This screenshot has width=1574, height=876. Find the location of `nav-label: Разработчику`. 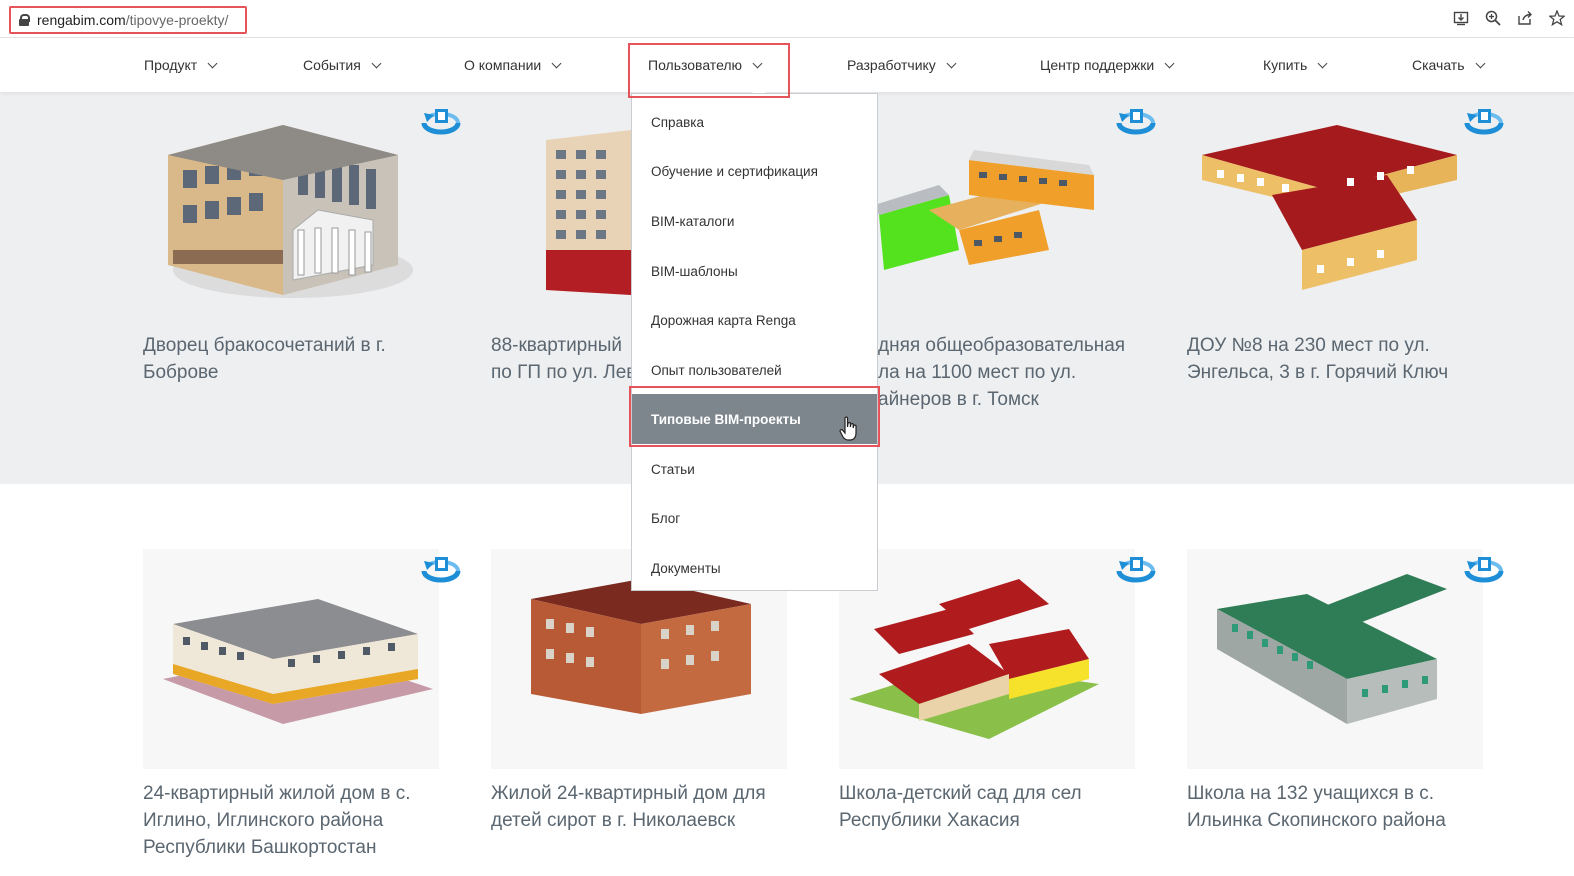

nav-label: Разработчику is located at coordinates (891, 65).